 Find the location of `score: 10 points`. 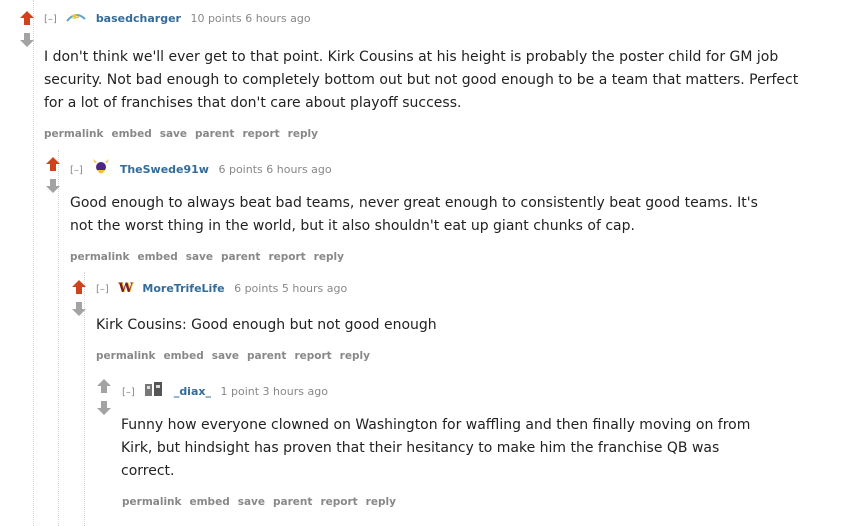

score: 10 points is located at coordinates (216, 18).